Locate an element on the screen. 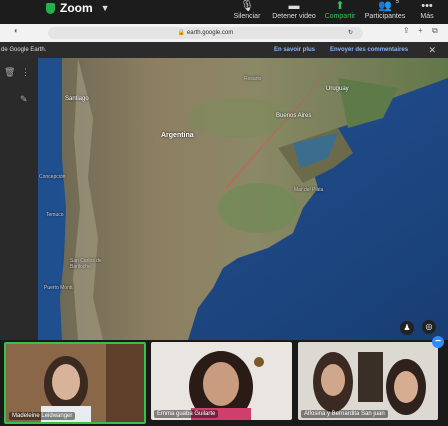 The width and height of the screenshot is (448, 426). new-tab-icon: + is located at coordinates (420, 30).